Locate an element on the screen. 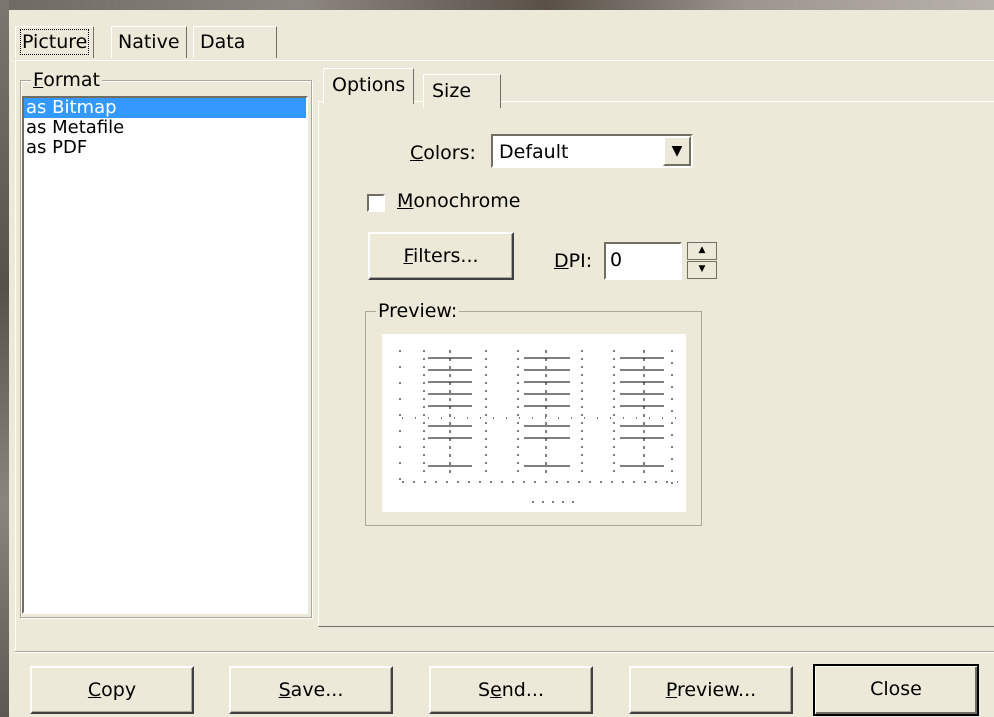  list-item-as-pdf: as PDF is located at coordinates (165, 148).